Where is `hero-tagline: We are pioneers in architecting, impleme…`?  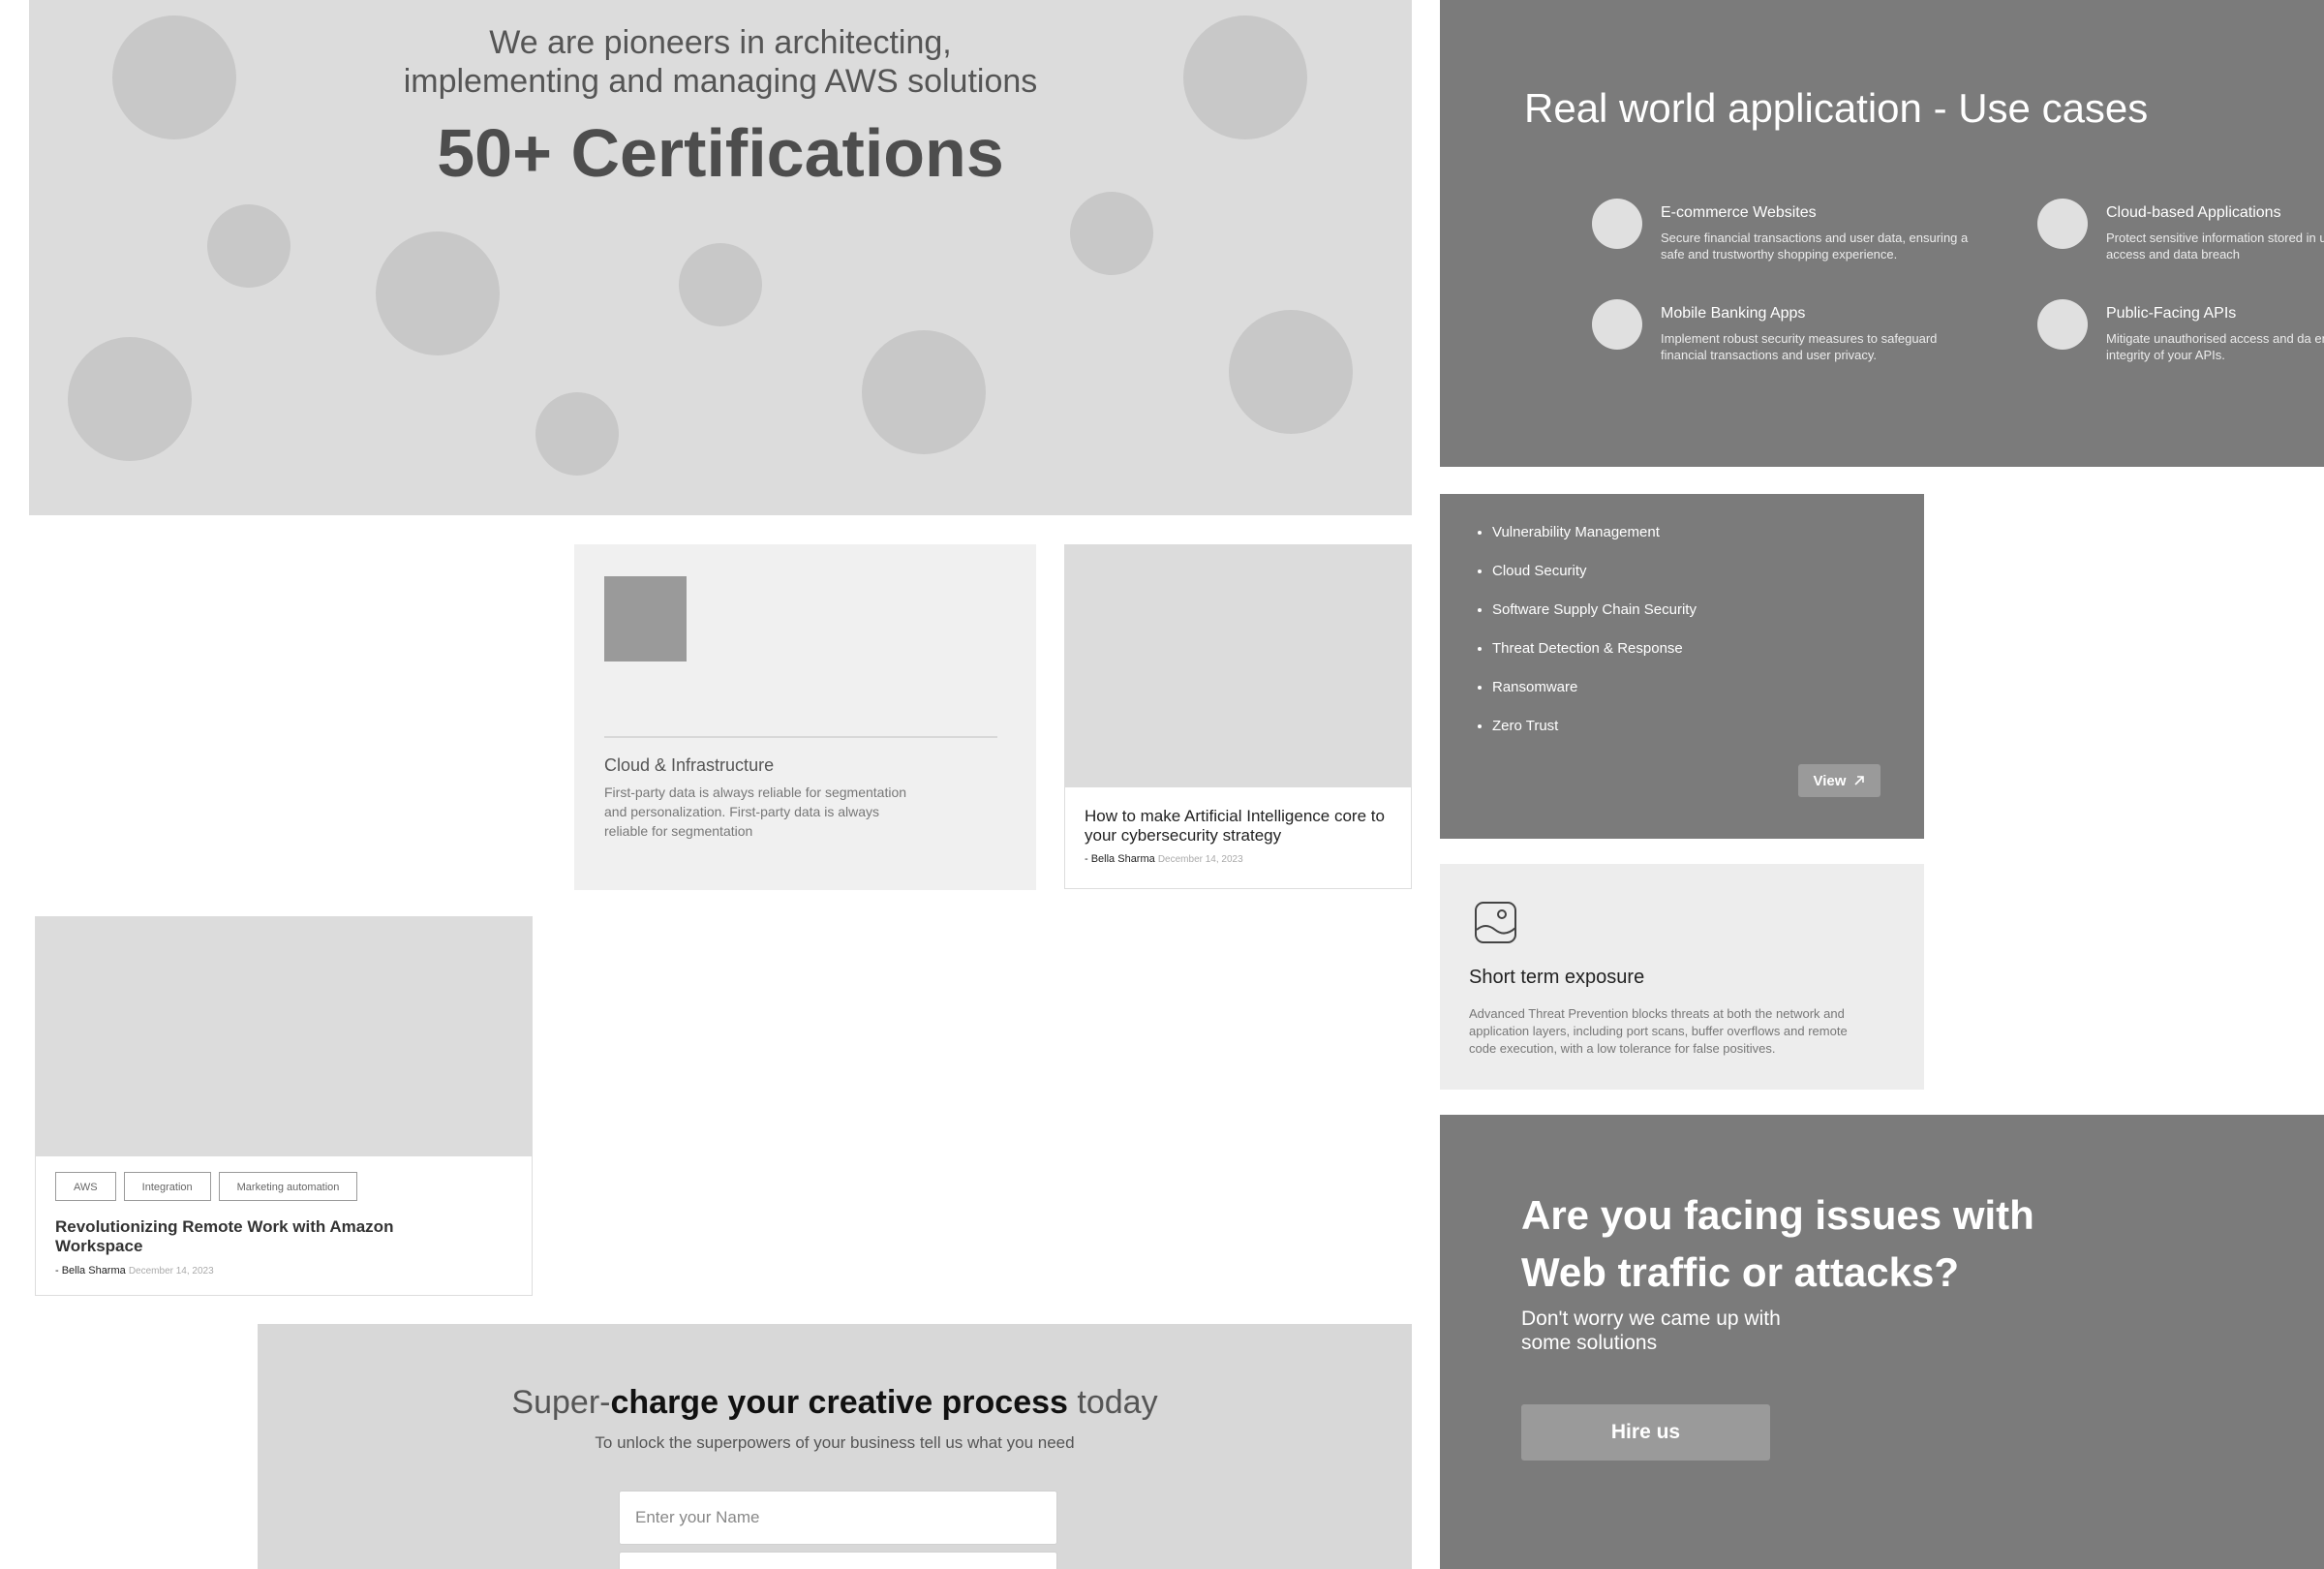 hero-tagline: We are pioneers in architecting, impleme… is located at coordinates (720, 62).